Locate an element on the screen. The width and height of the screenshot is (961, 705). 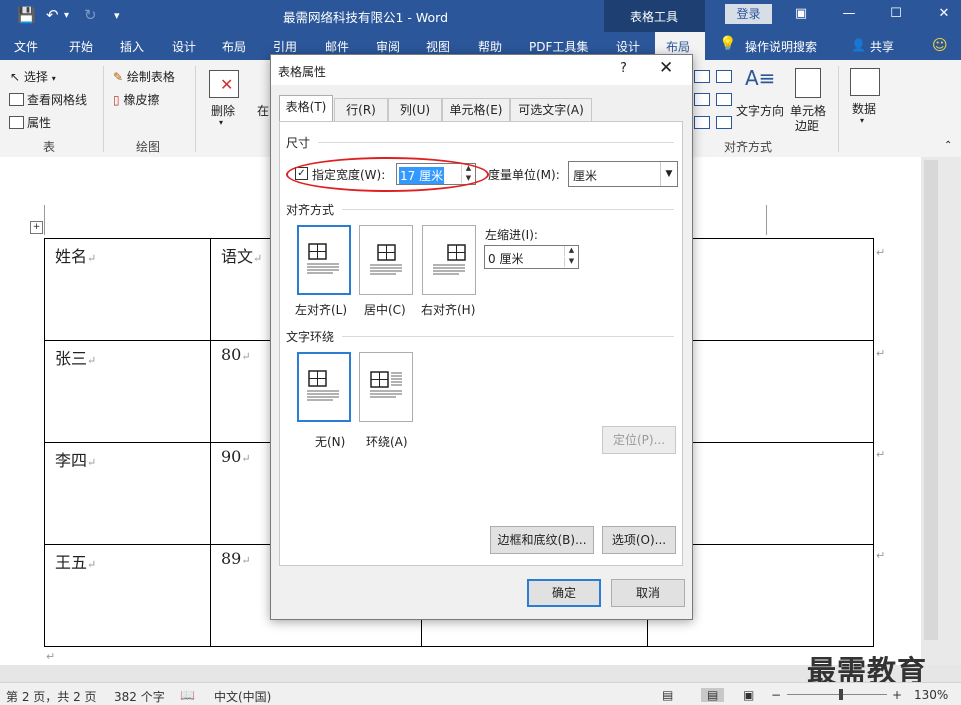
close-window-icon: ✕ is located at coordinates (944, 14).